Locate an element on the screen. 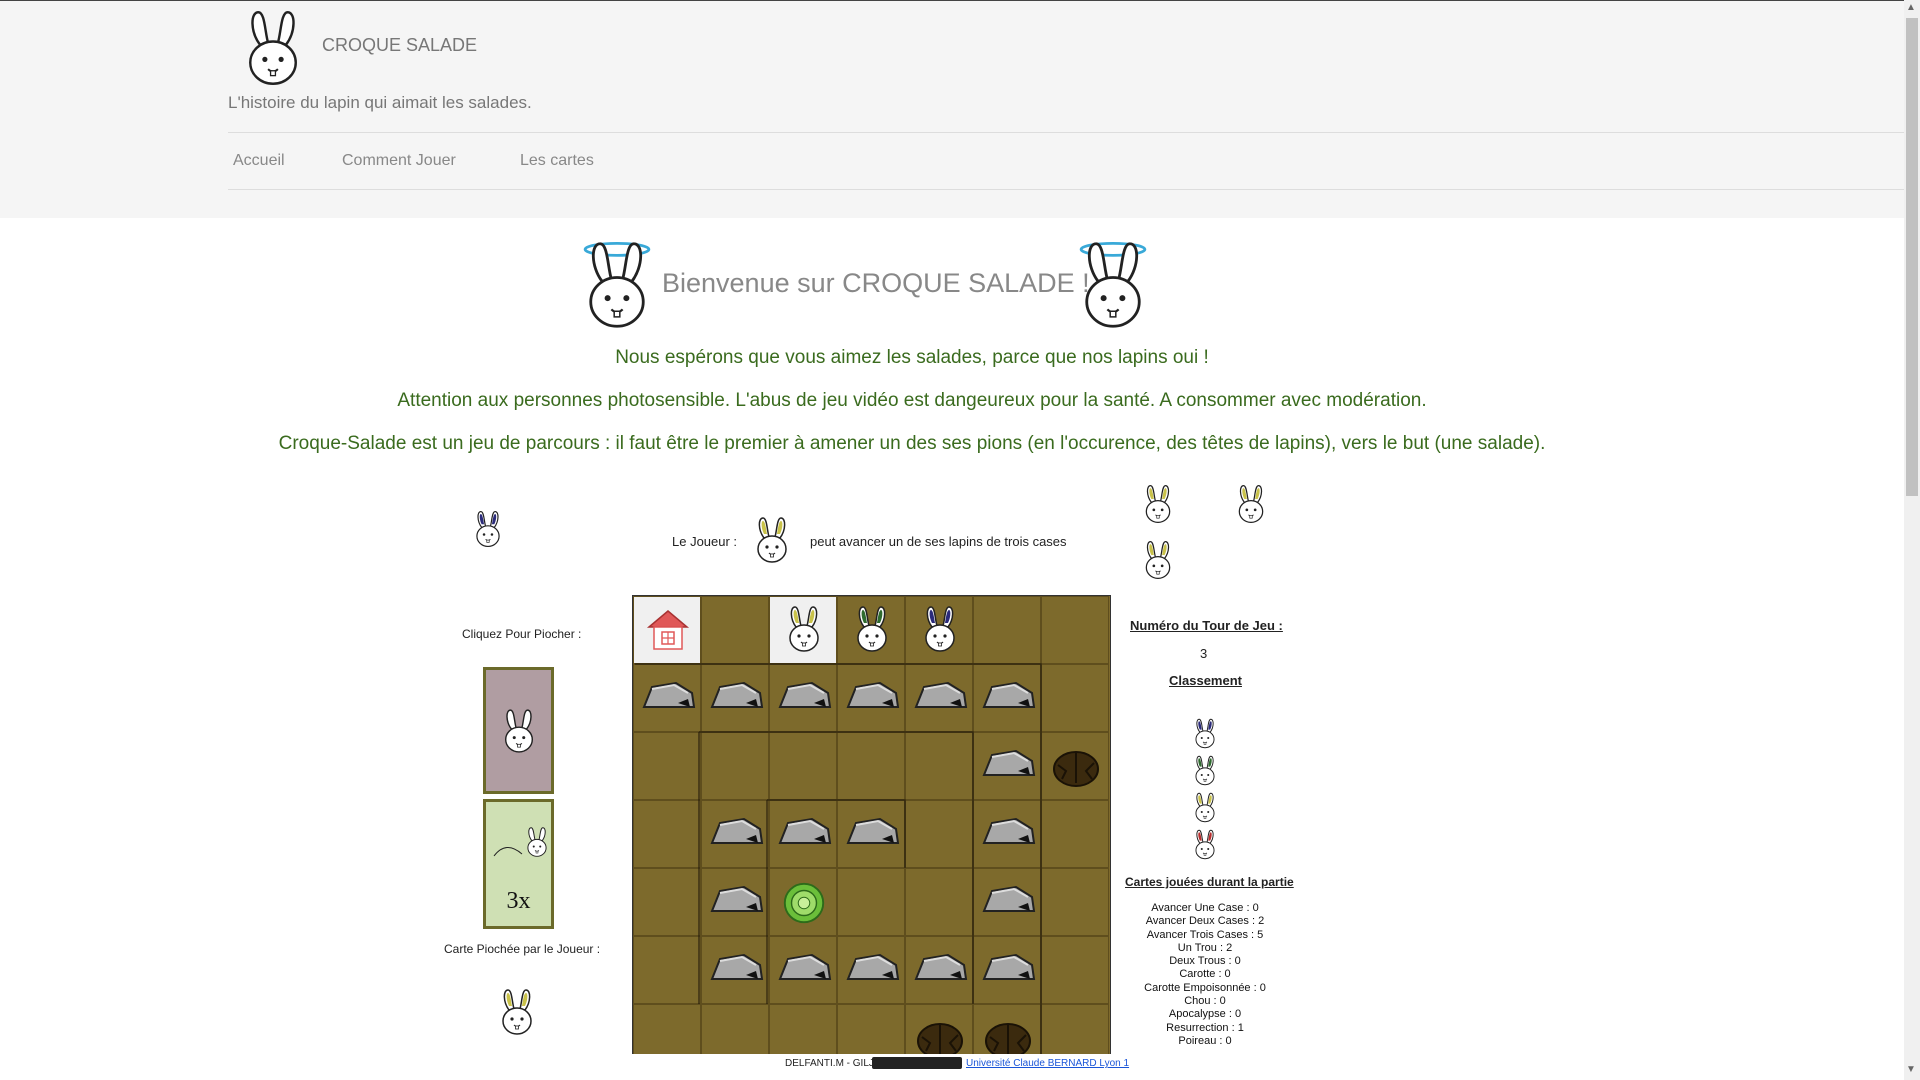  hole-cell is located at coordinates (1075, 766).